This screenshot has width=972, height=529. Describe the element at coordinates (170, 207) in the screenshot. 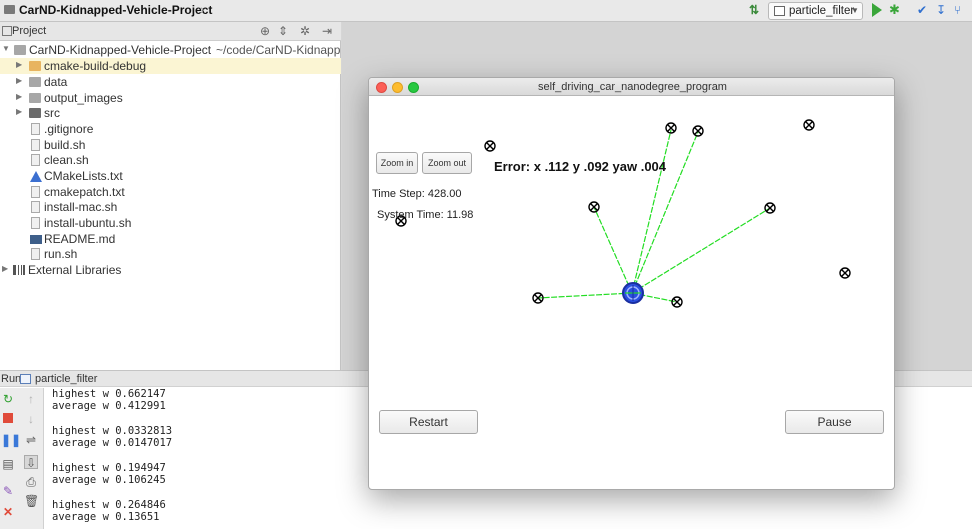

I see `tree-item-install-mac: install-mac.sh` at that location.